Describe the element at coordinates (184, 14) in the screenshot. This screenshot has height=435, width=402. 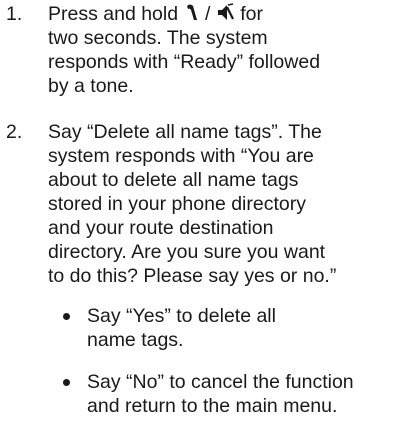
I see `step-line: Press and hold / for` at that location.